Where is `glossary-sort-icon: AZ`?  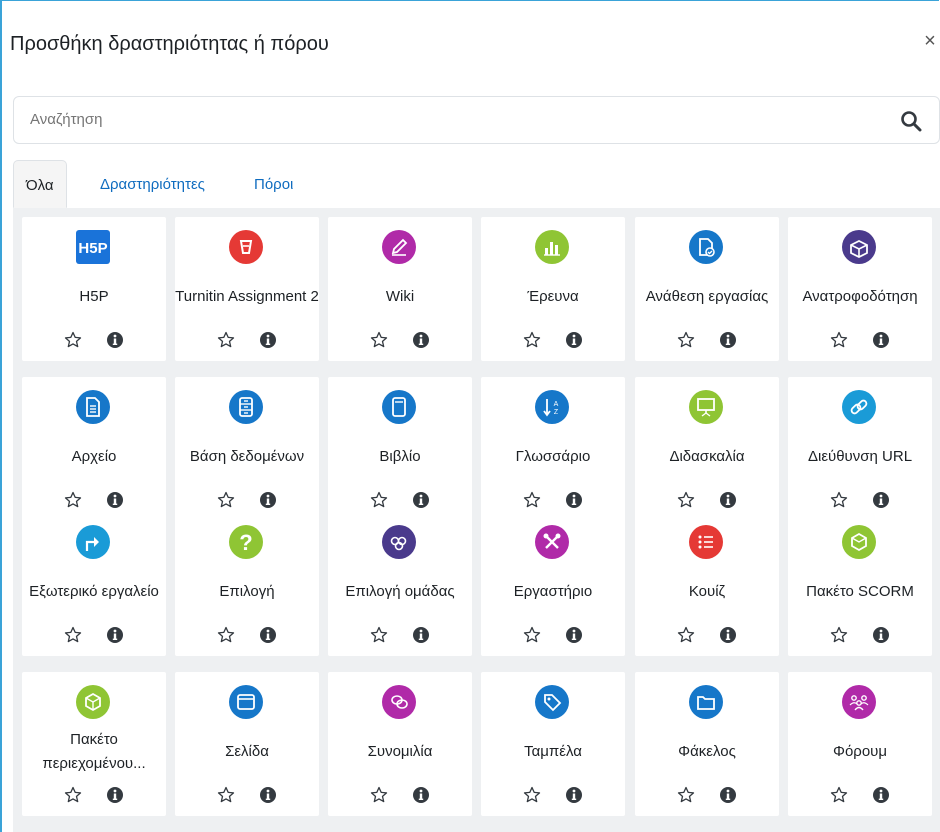 glossary-sort-icon: AZ is located at coordinates (552, 407).